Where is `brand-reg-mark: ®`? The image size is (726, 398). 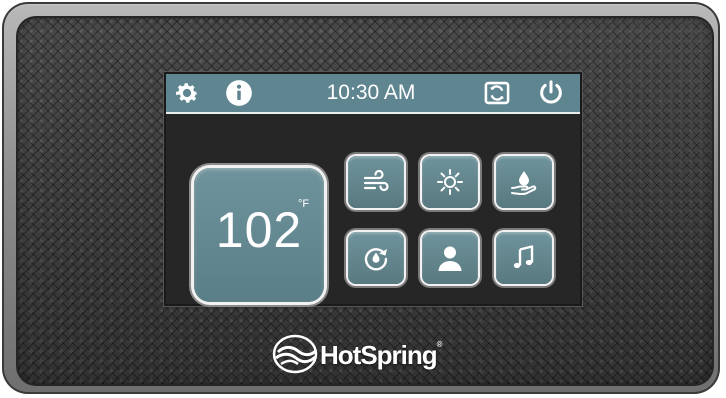
brand-reg-mark: ® is located at coordinates (439, 344).